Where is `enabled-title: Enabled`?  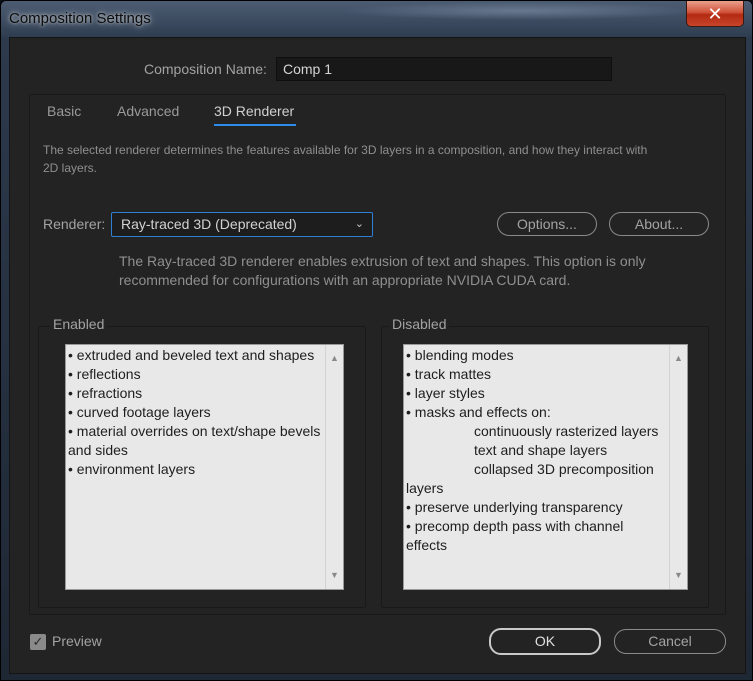
enabled-title: Enabled is located at coordinates (79, 324).